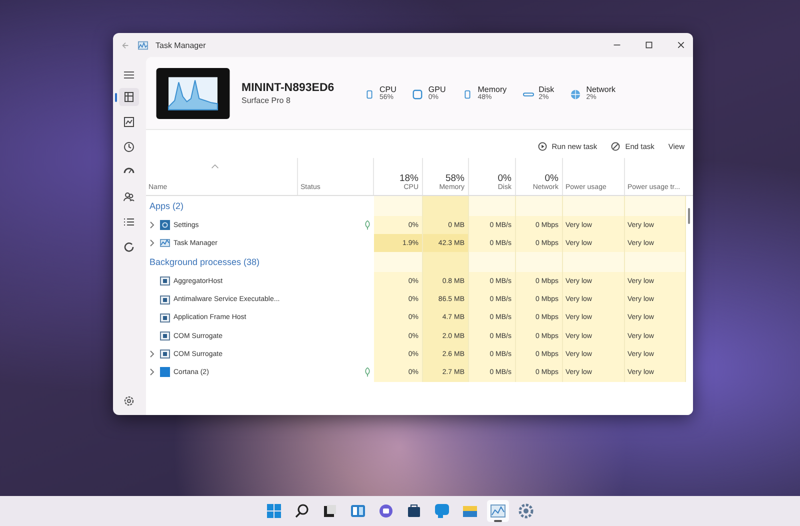  What do you see at coordinates (143, 45) in the screenshot?
I see `app-icon` at bounding box center [143, 45].